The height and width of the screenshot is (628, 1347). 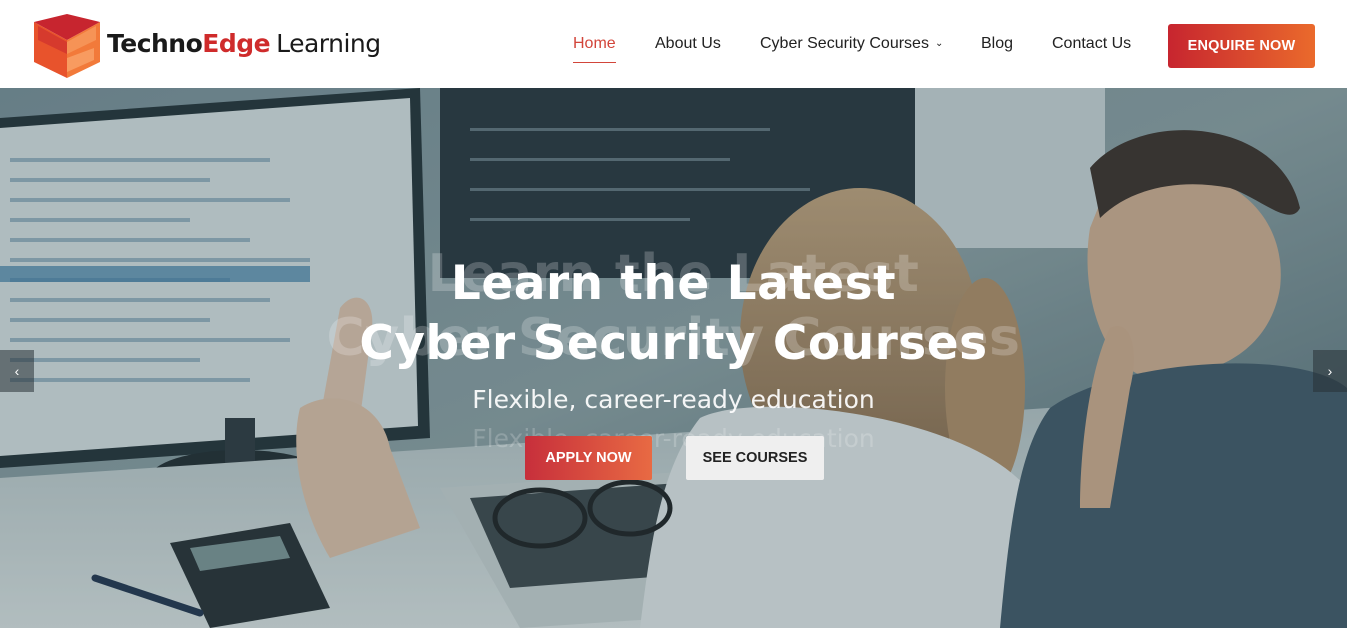 What do you see at coordinates (594, 49) in the screenshot?
I see `nav-item-home: Home` at bounding box center [594, 49].